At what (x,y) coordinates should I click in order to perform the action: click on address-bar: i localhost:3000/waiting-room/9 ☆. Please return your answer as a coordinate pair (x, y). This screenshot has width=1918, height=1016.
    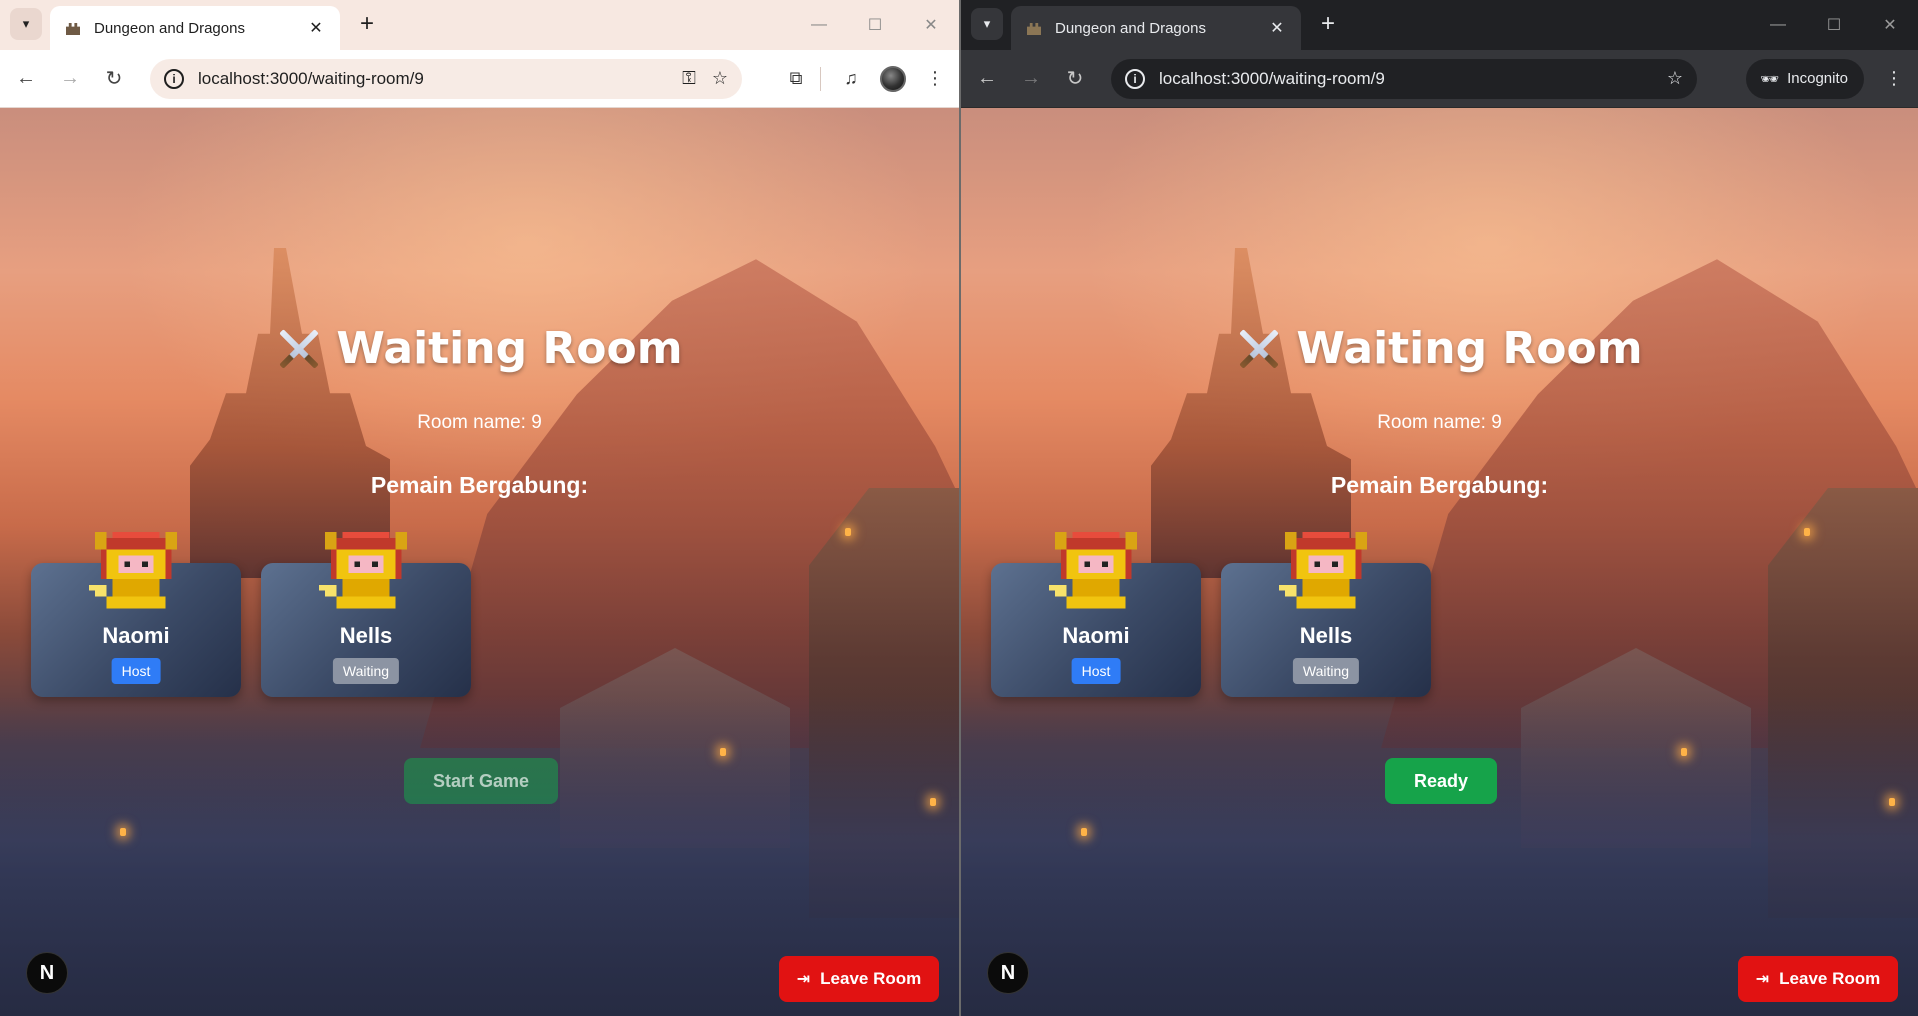
    Looking at the image, I should click on (1404, 78).